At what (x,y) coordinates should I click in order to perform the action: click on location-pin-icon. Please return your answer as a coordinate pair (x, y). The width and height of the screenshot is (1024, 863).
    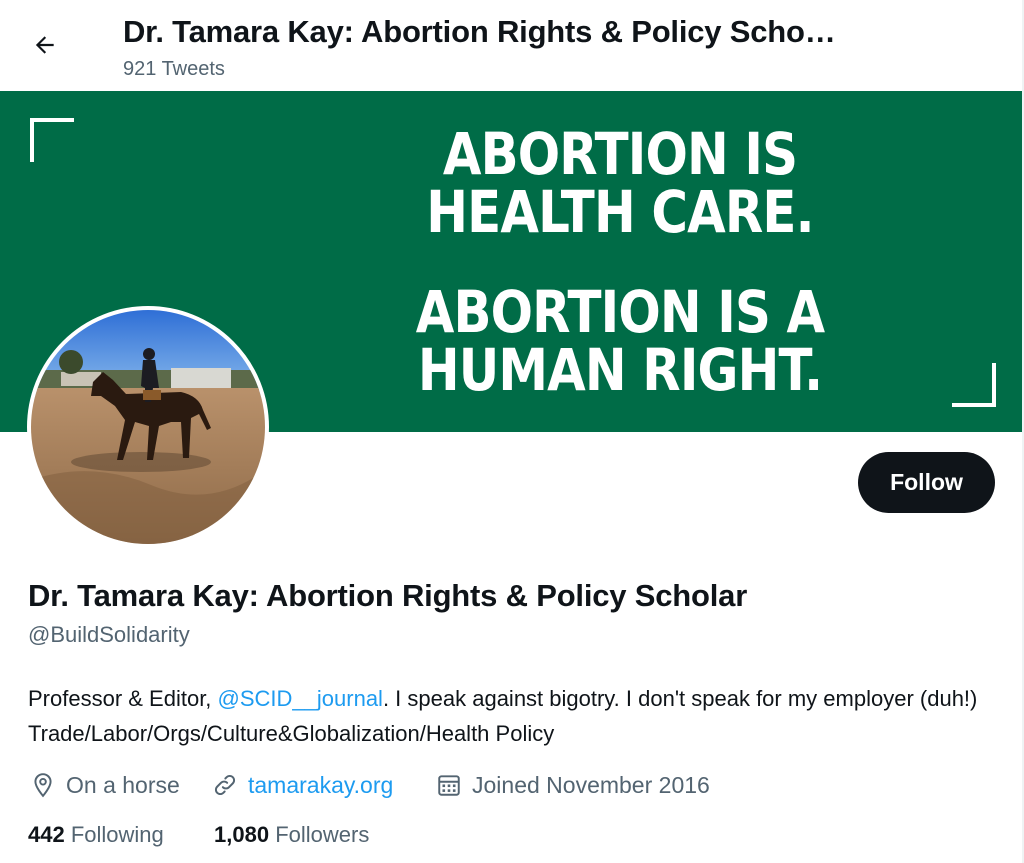
    Looking at the image, I should click on (43, 785).